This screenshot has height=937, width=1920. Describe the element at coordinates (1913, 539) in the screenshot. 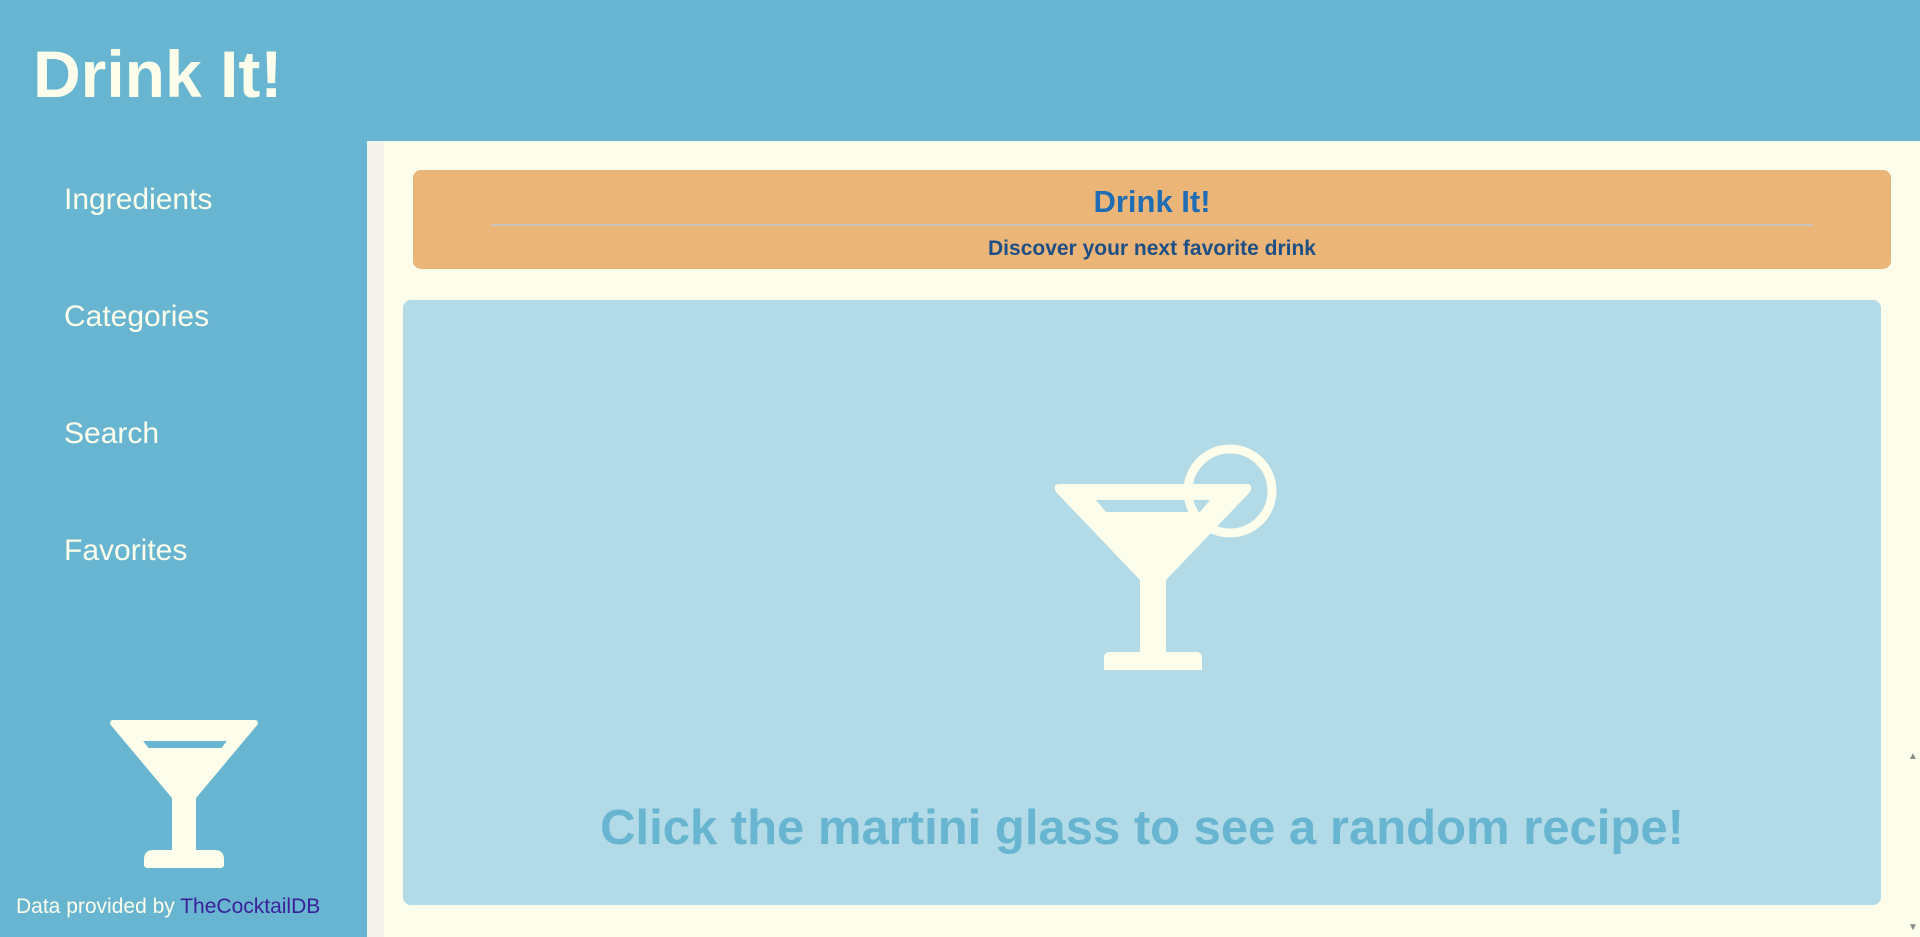

I see `scrollbar: ▲ ▼` at that location.